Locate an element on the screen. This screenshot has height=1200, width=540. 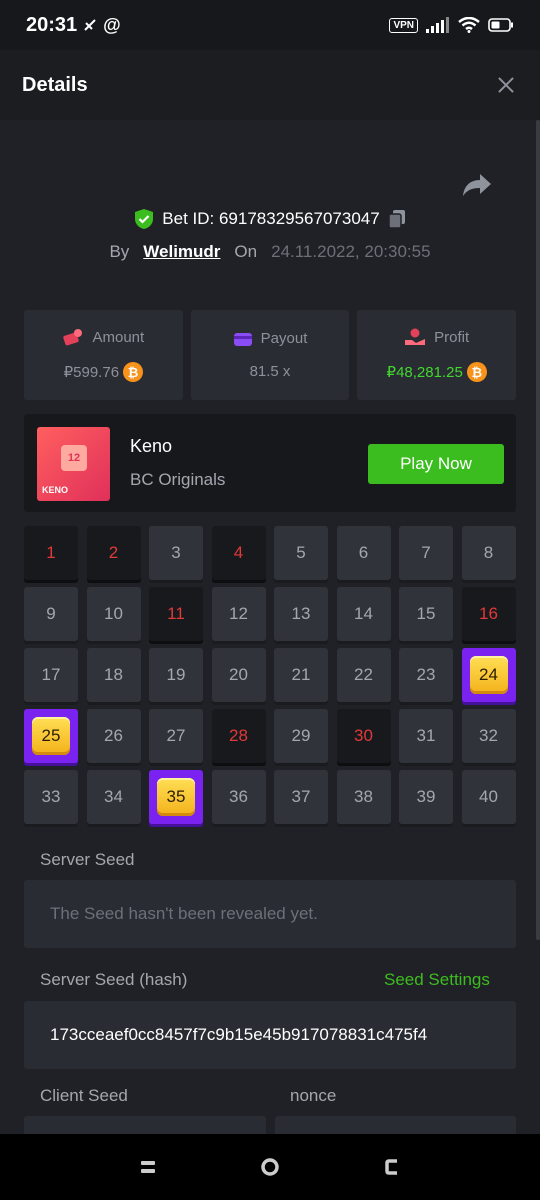
payout-card: Payout 81.5 x is located at coordinates (270, 355).